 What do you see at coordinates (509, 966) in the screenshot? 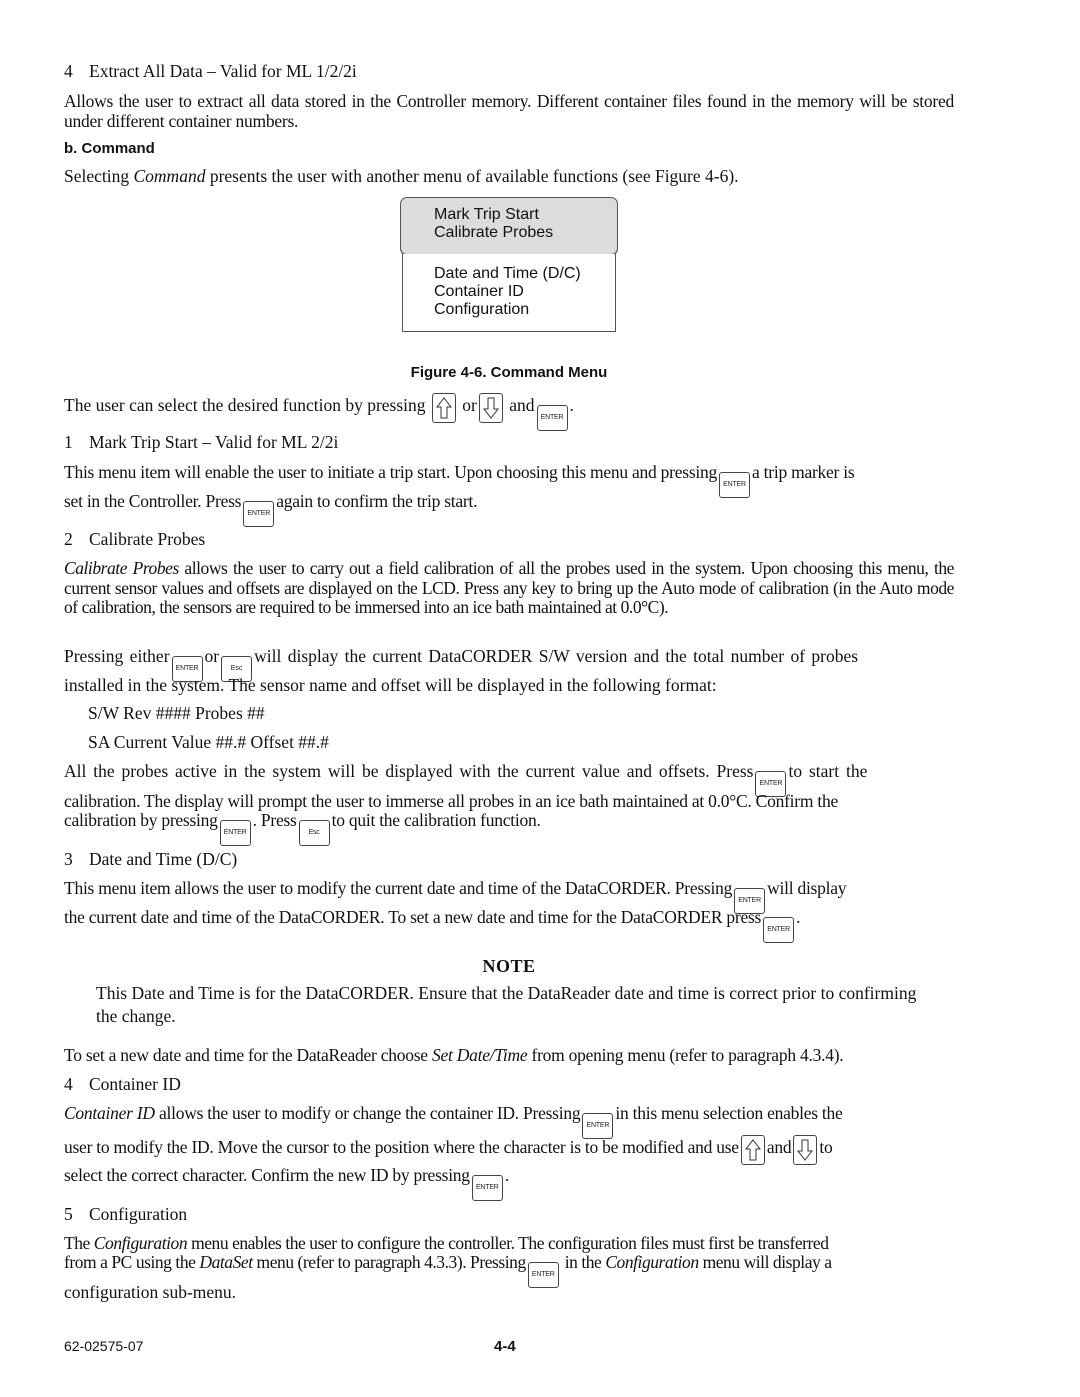
I see `note-title: NOTE` at bounding box center [509, 966].